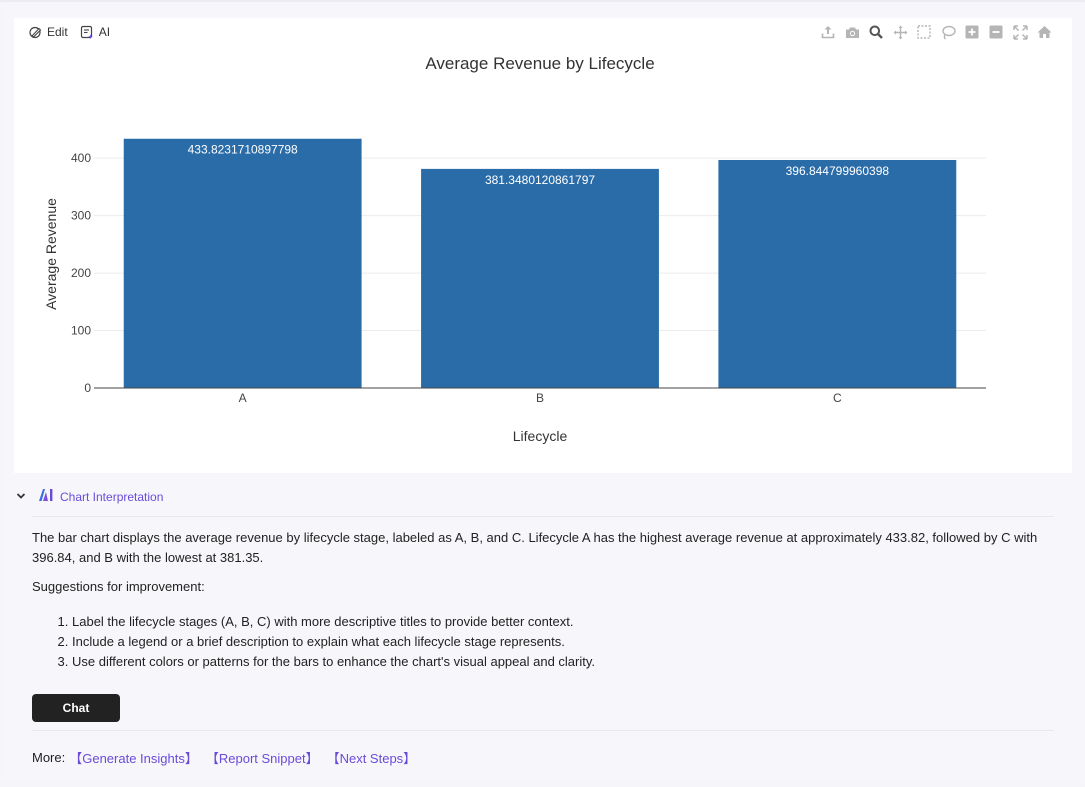 The image size is (1085, 787). I want to click on y-tick-label: 400, so click(81, 158).